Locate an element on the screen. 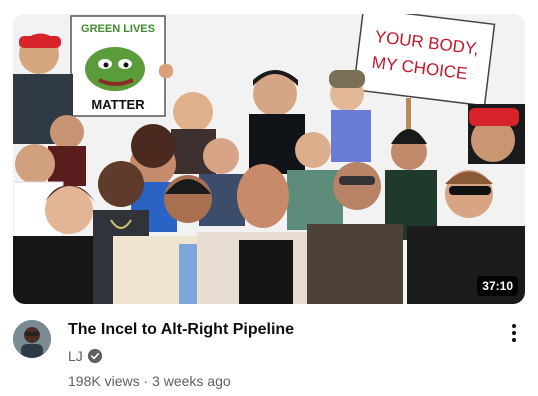 The image size is (538, 396). upload-age: 3 weeks ago is located at coordinates (191, 381).